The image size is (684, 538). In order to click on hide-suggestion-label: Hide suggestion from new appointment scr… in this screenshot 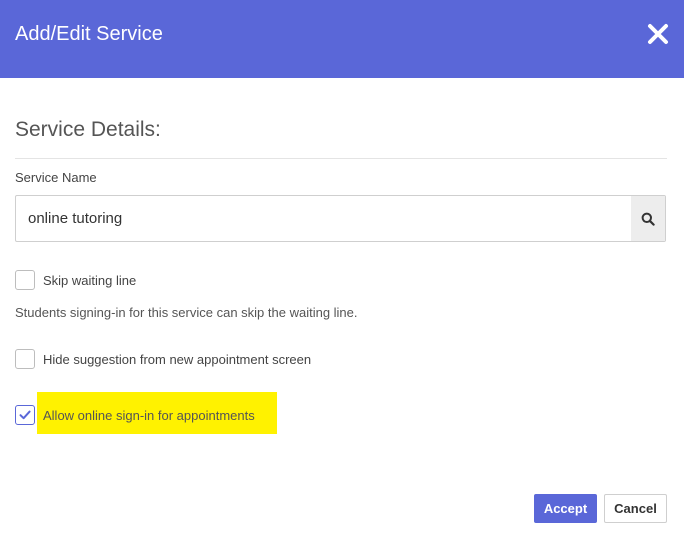, I will do `click(177, 359)`.